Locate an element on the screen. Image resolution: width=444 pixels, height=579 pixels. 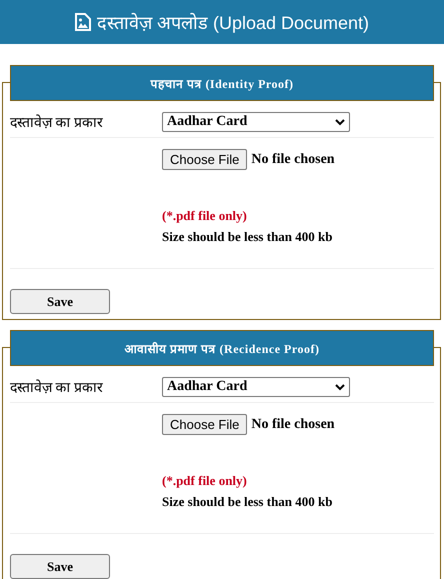
page-title: दस्तावेज़ अपलोड (Upload Document) is located at coordinates (233, 23).